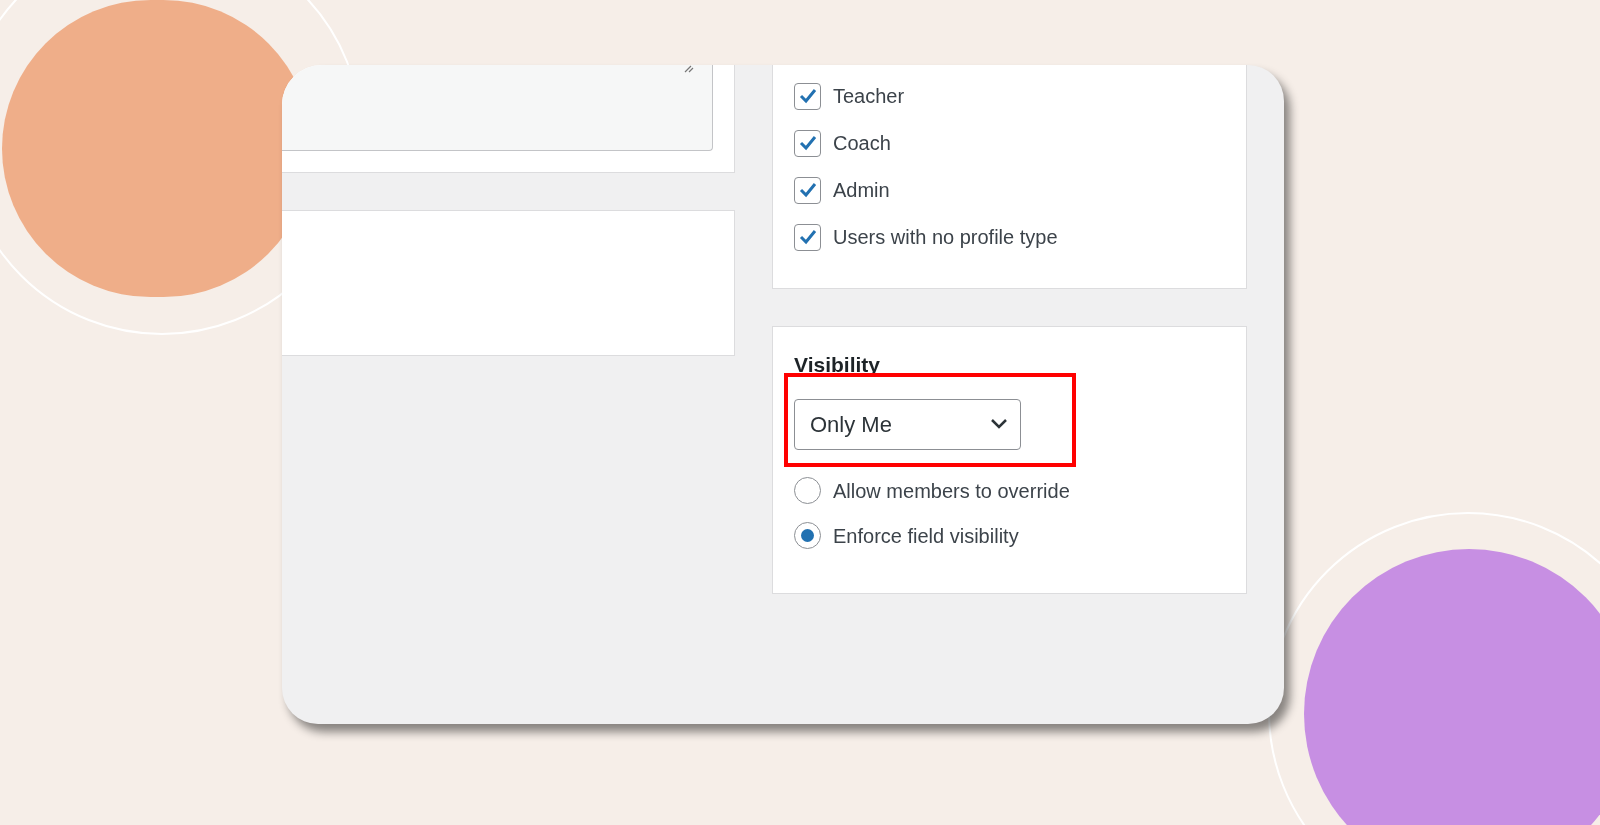 This screenshot has width=1600, height=825. Describe the element at coordinates (907, 424) in the screenshot. I see `visibility-dropdown: Only Me` at that location.